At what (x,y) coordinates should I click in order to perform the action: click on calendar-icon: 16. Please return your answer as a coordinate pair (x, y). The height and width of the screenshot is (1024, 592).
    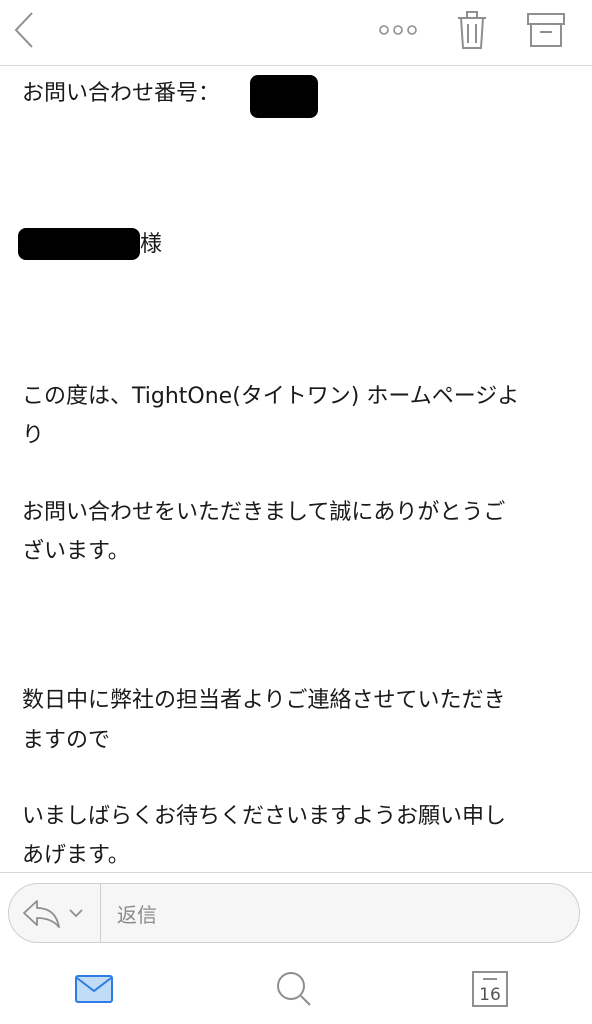
    Looking at the image, I should click on (490, 989).